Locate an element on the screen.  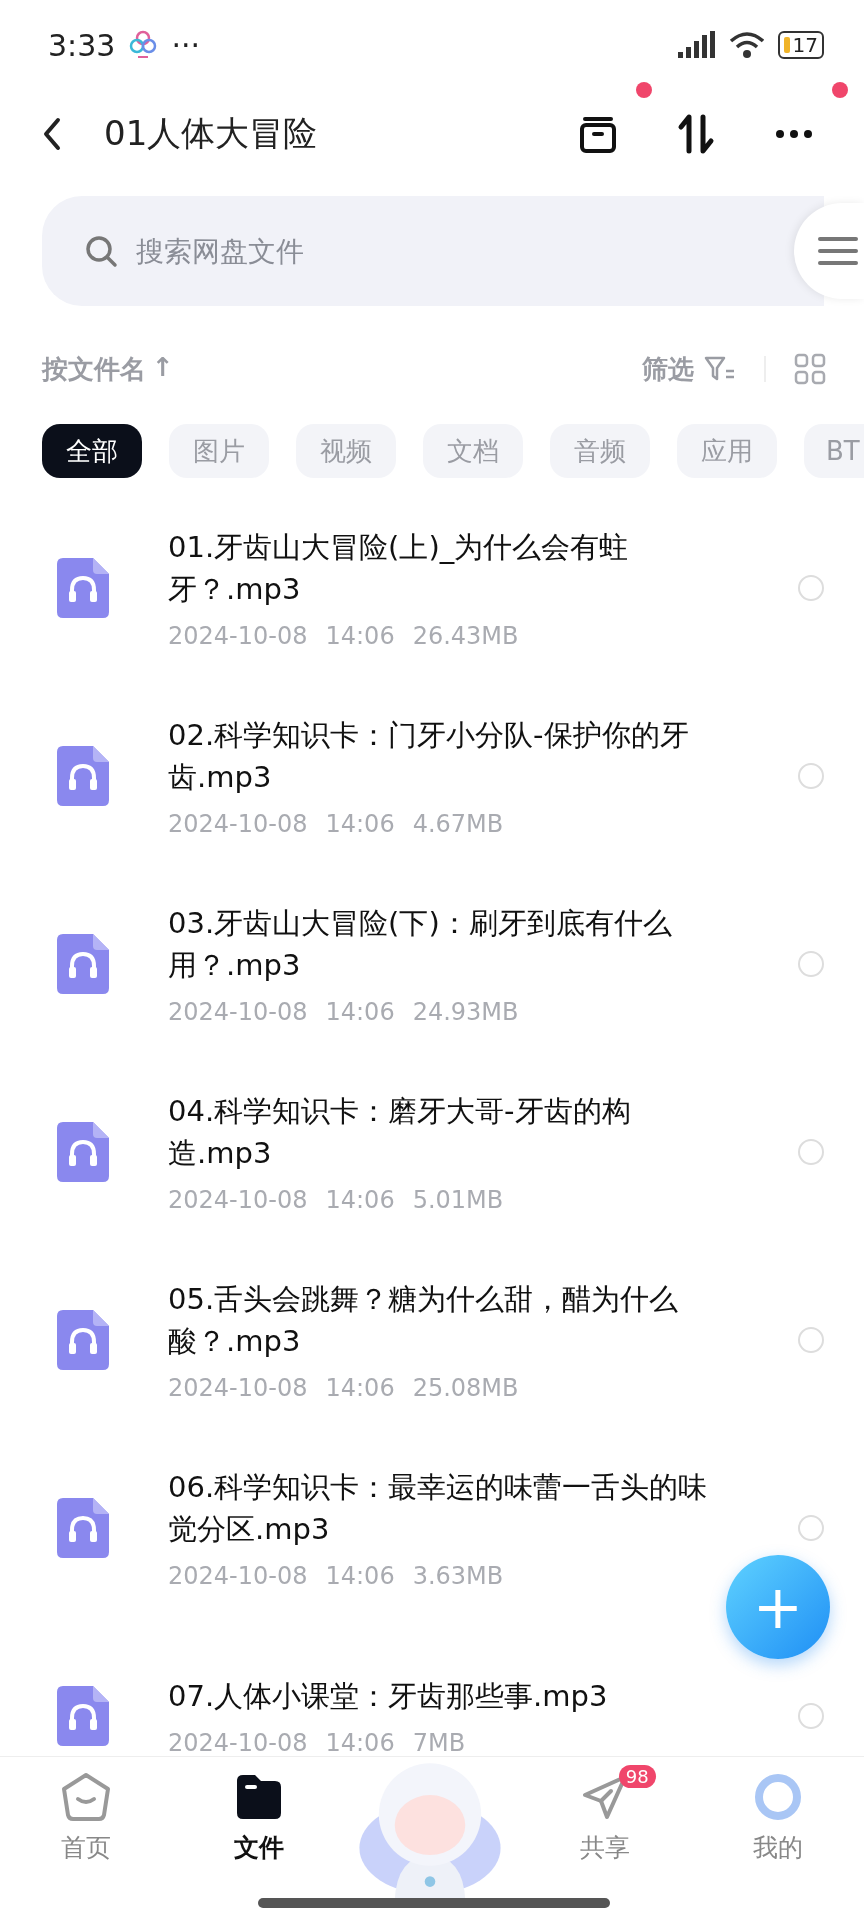
category-chip: 应用 is located at coordinates (727, 451).